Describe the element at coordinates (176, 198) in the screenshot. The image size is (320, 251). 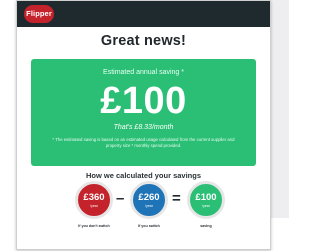
I see `equals-sign: =` at that location.